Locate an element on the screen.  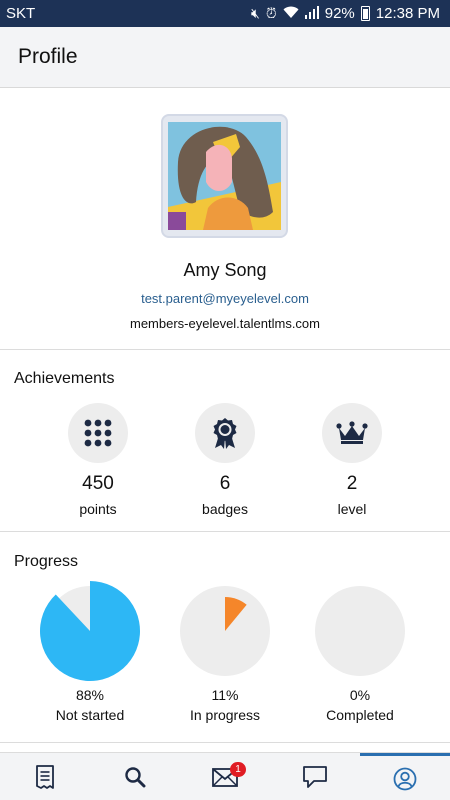
completed-percent: 0% is located at coordinates (360, 695).